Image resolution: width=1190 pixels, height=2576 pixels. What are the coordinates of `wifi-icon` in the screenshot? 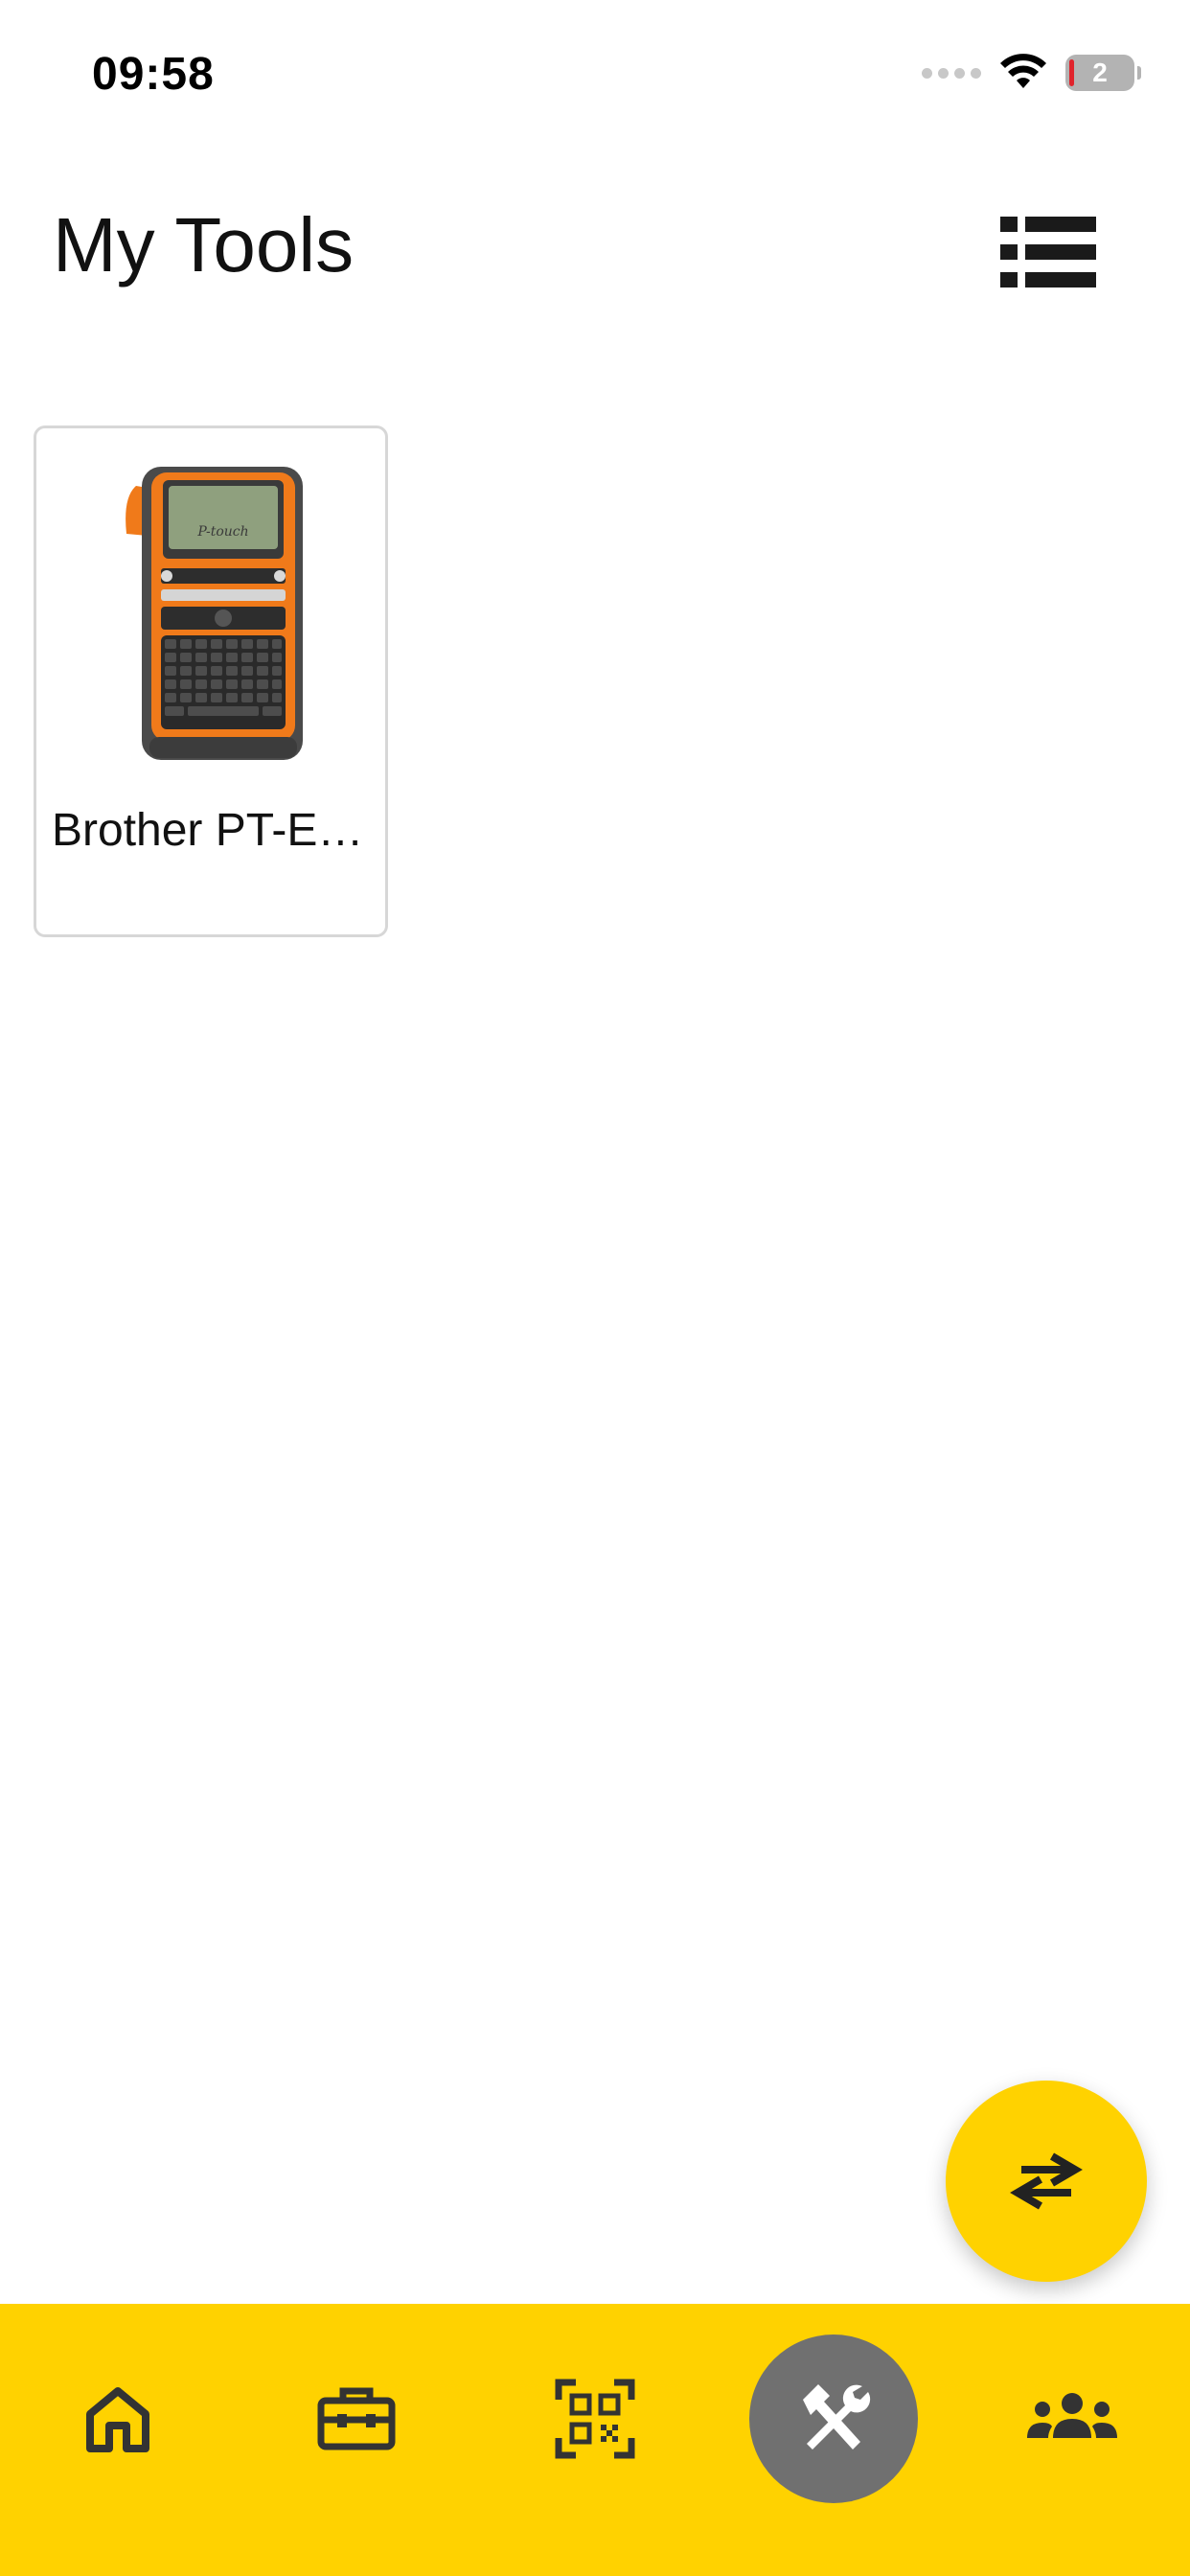 It's located at (1023, 71).